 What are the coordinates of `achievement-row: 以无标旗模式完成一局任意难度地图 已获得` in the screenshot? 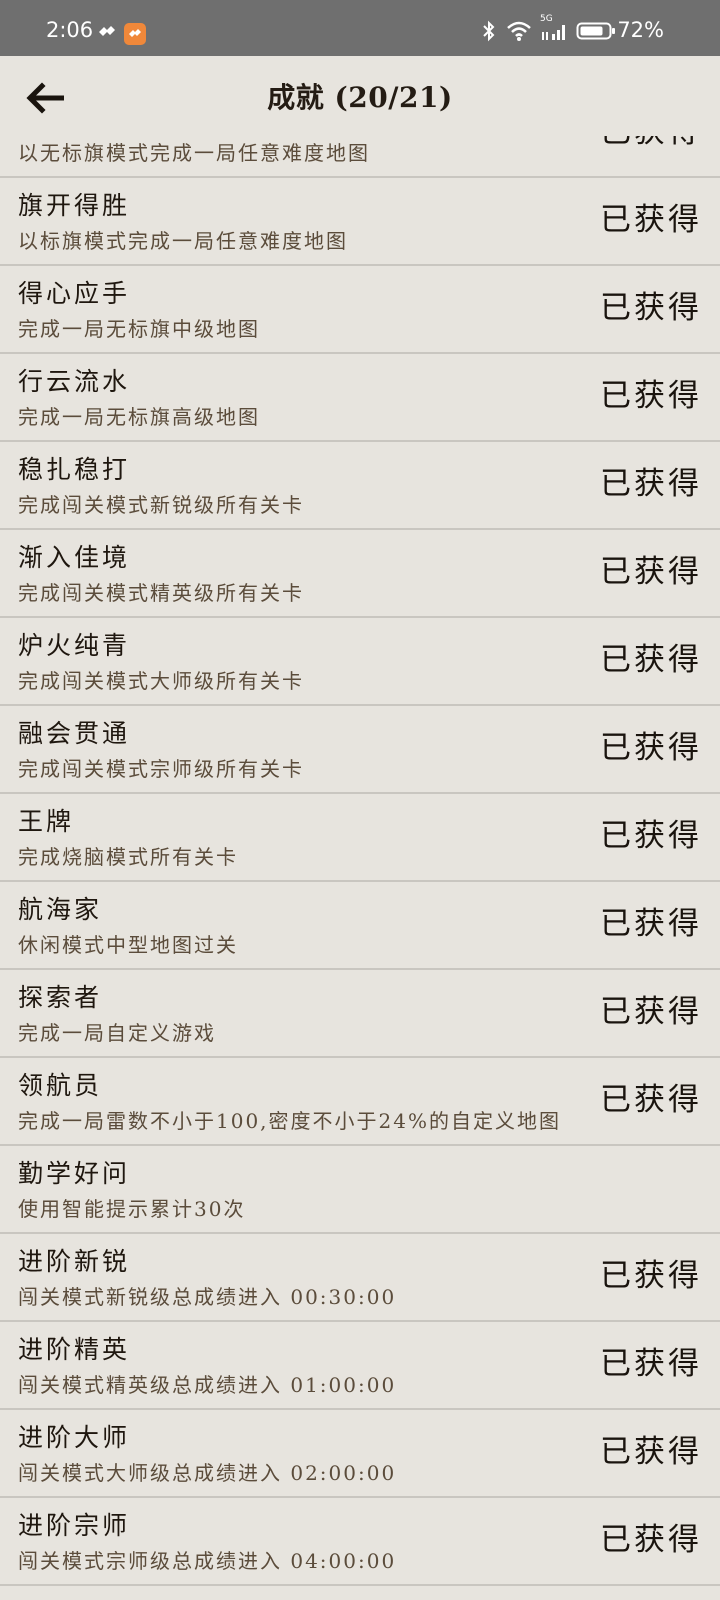 It's located at (360, 157).